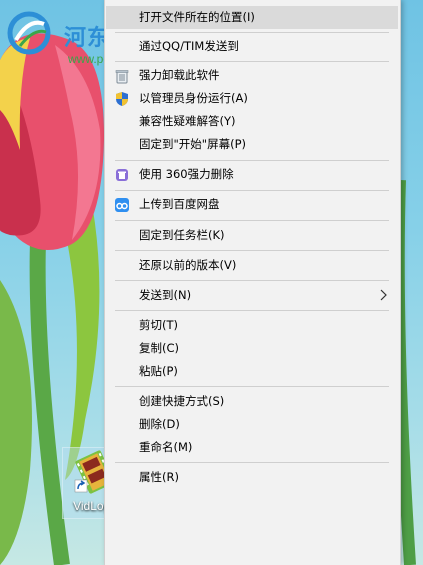 This screenshot has width=423, height=565. What do you see at coordinates (252, 325) in the screenshot?
I see `menu-item-cut: 剪切(T)` at bounding box center [252, 325].